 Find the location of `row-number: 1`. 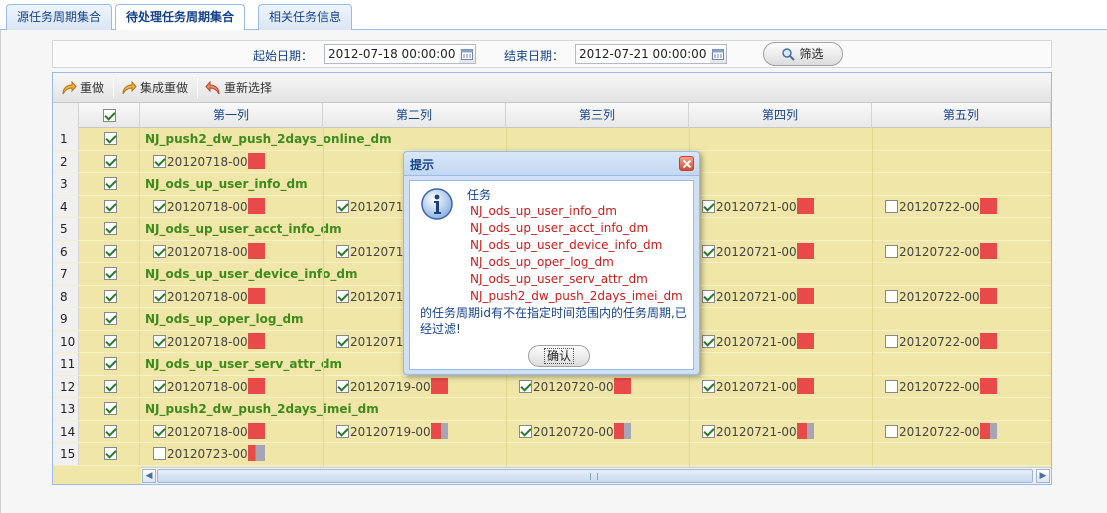

row-number: 1 is located at coordinates (66, 139).